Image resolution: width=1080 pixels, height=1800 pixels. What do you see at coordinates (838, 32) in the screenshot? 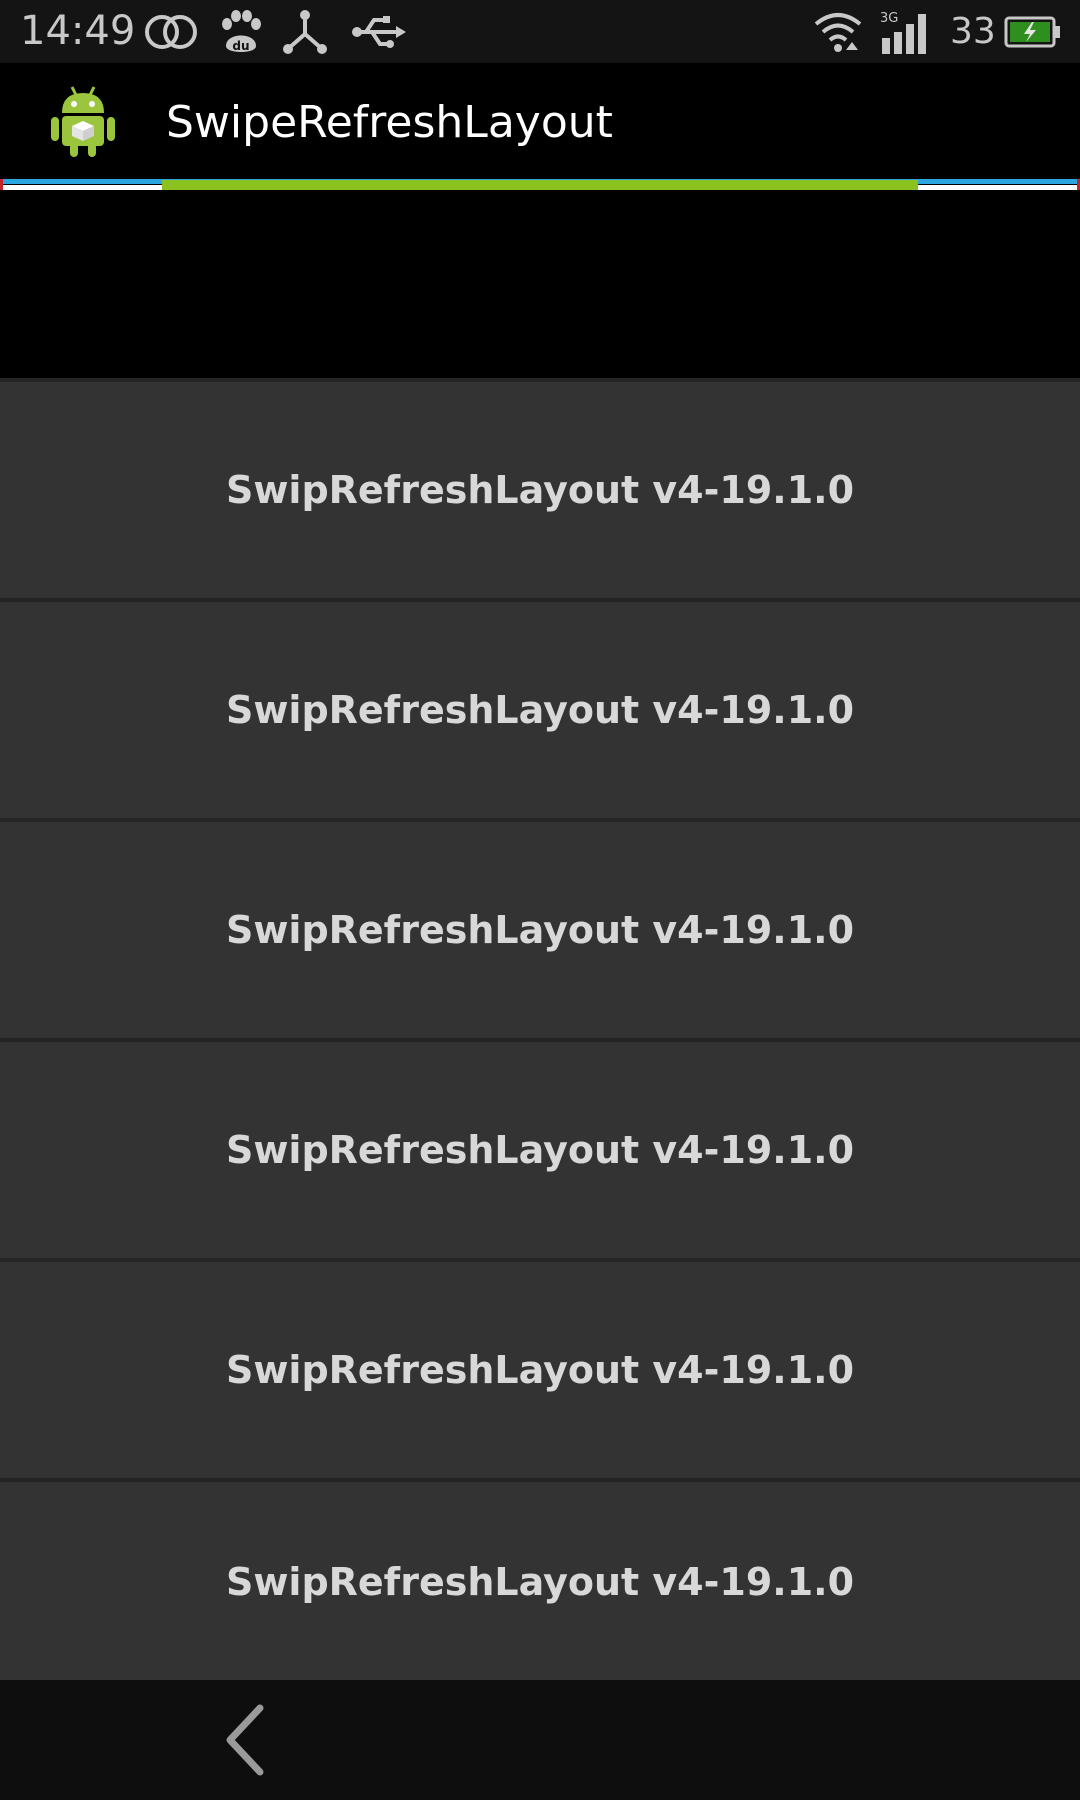
I see `wifi-icon` at bounding box center [838, 32].